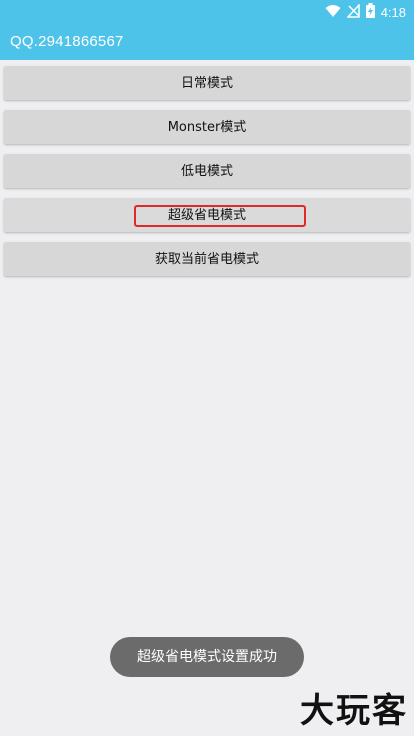  I want to click on status-time: 4:18, so click(393, 12).